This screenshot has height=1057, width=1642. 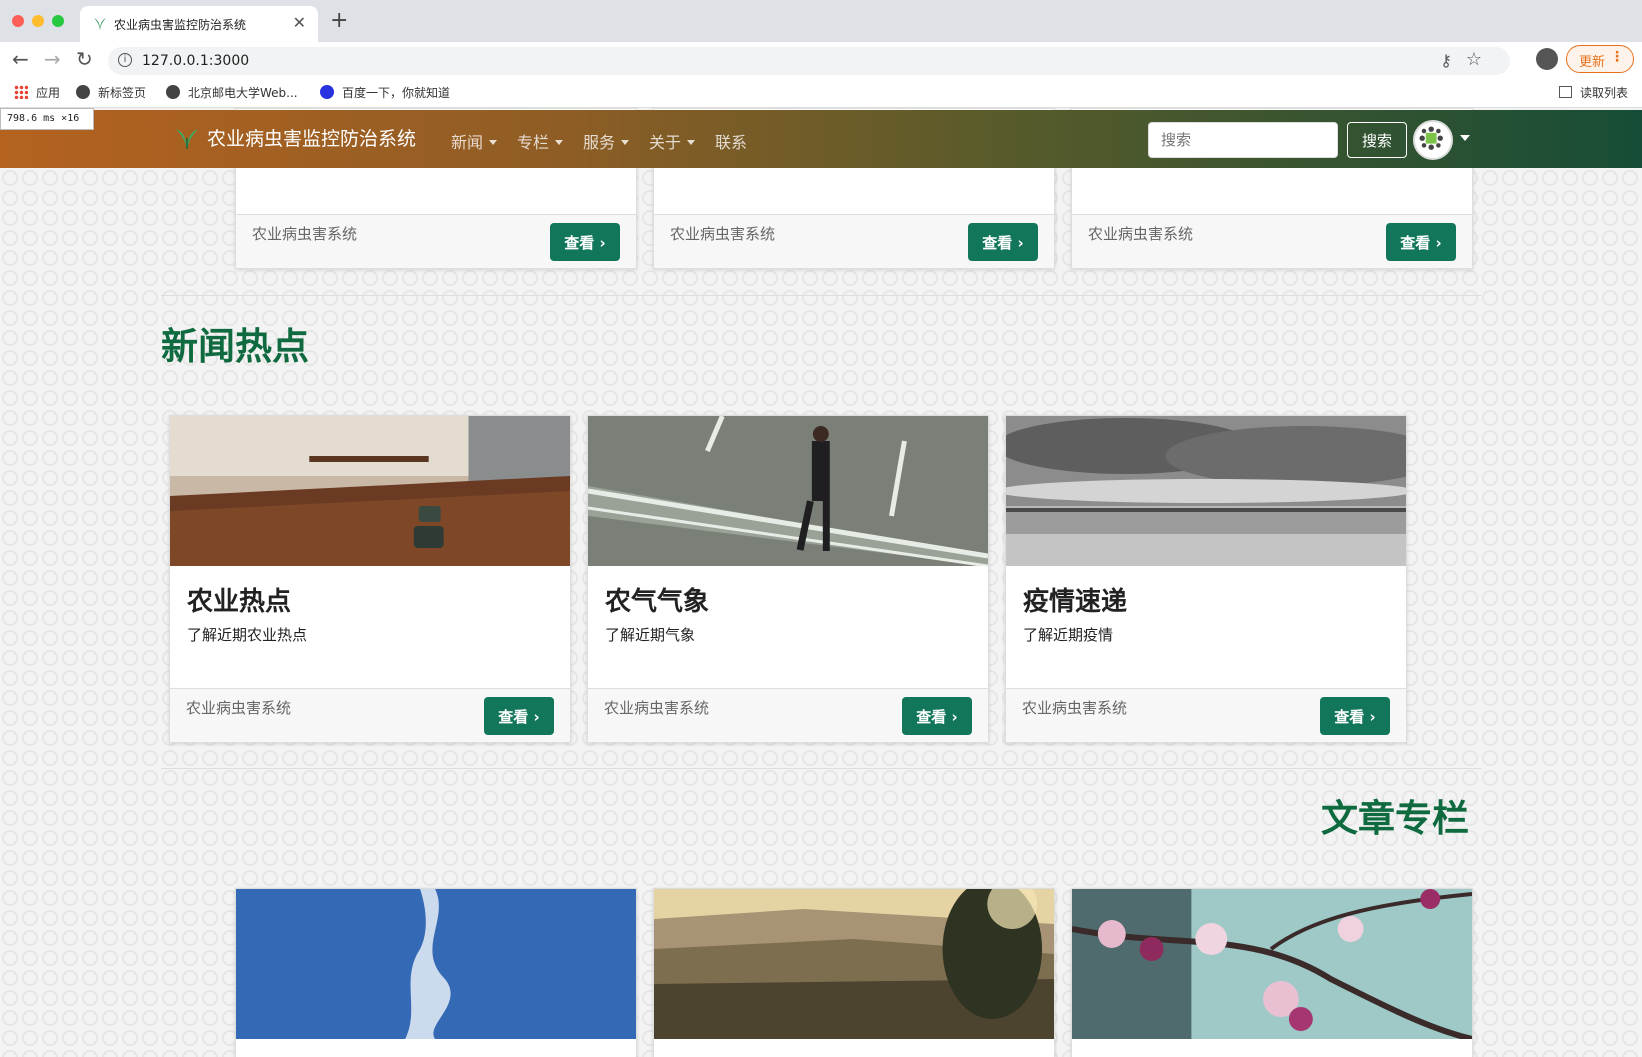 I want to click on bookmark-label: 新标签页, so click(x=122, y=93).